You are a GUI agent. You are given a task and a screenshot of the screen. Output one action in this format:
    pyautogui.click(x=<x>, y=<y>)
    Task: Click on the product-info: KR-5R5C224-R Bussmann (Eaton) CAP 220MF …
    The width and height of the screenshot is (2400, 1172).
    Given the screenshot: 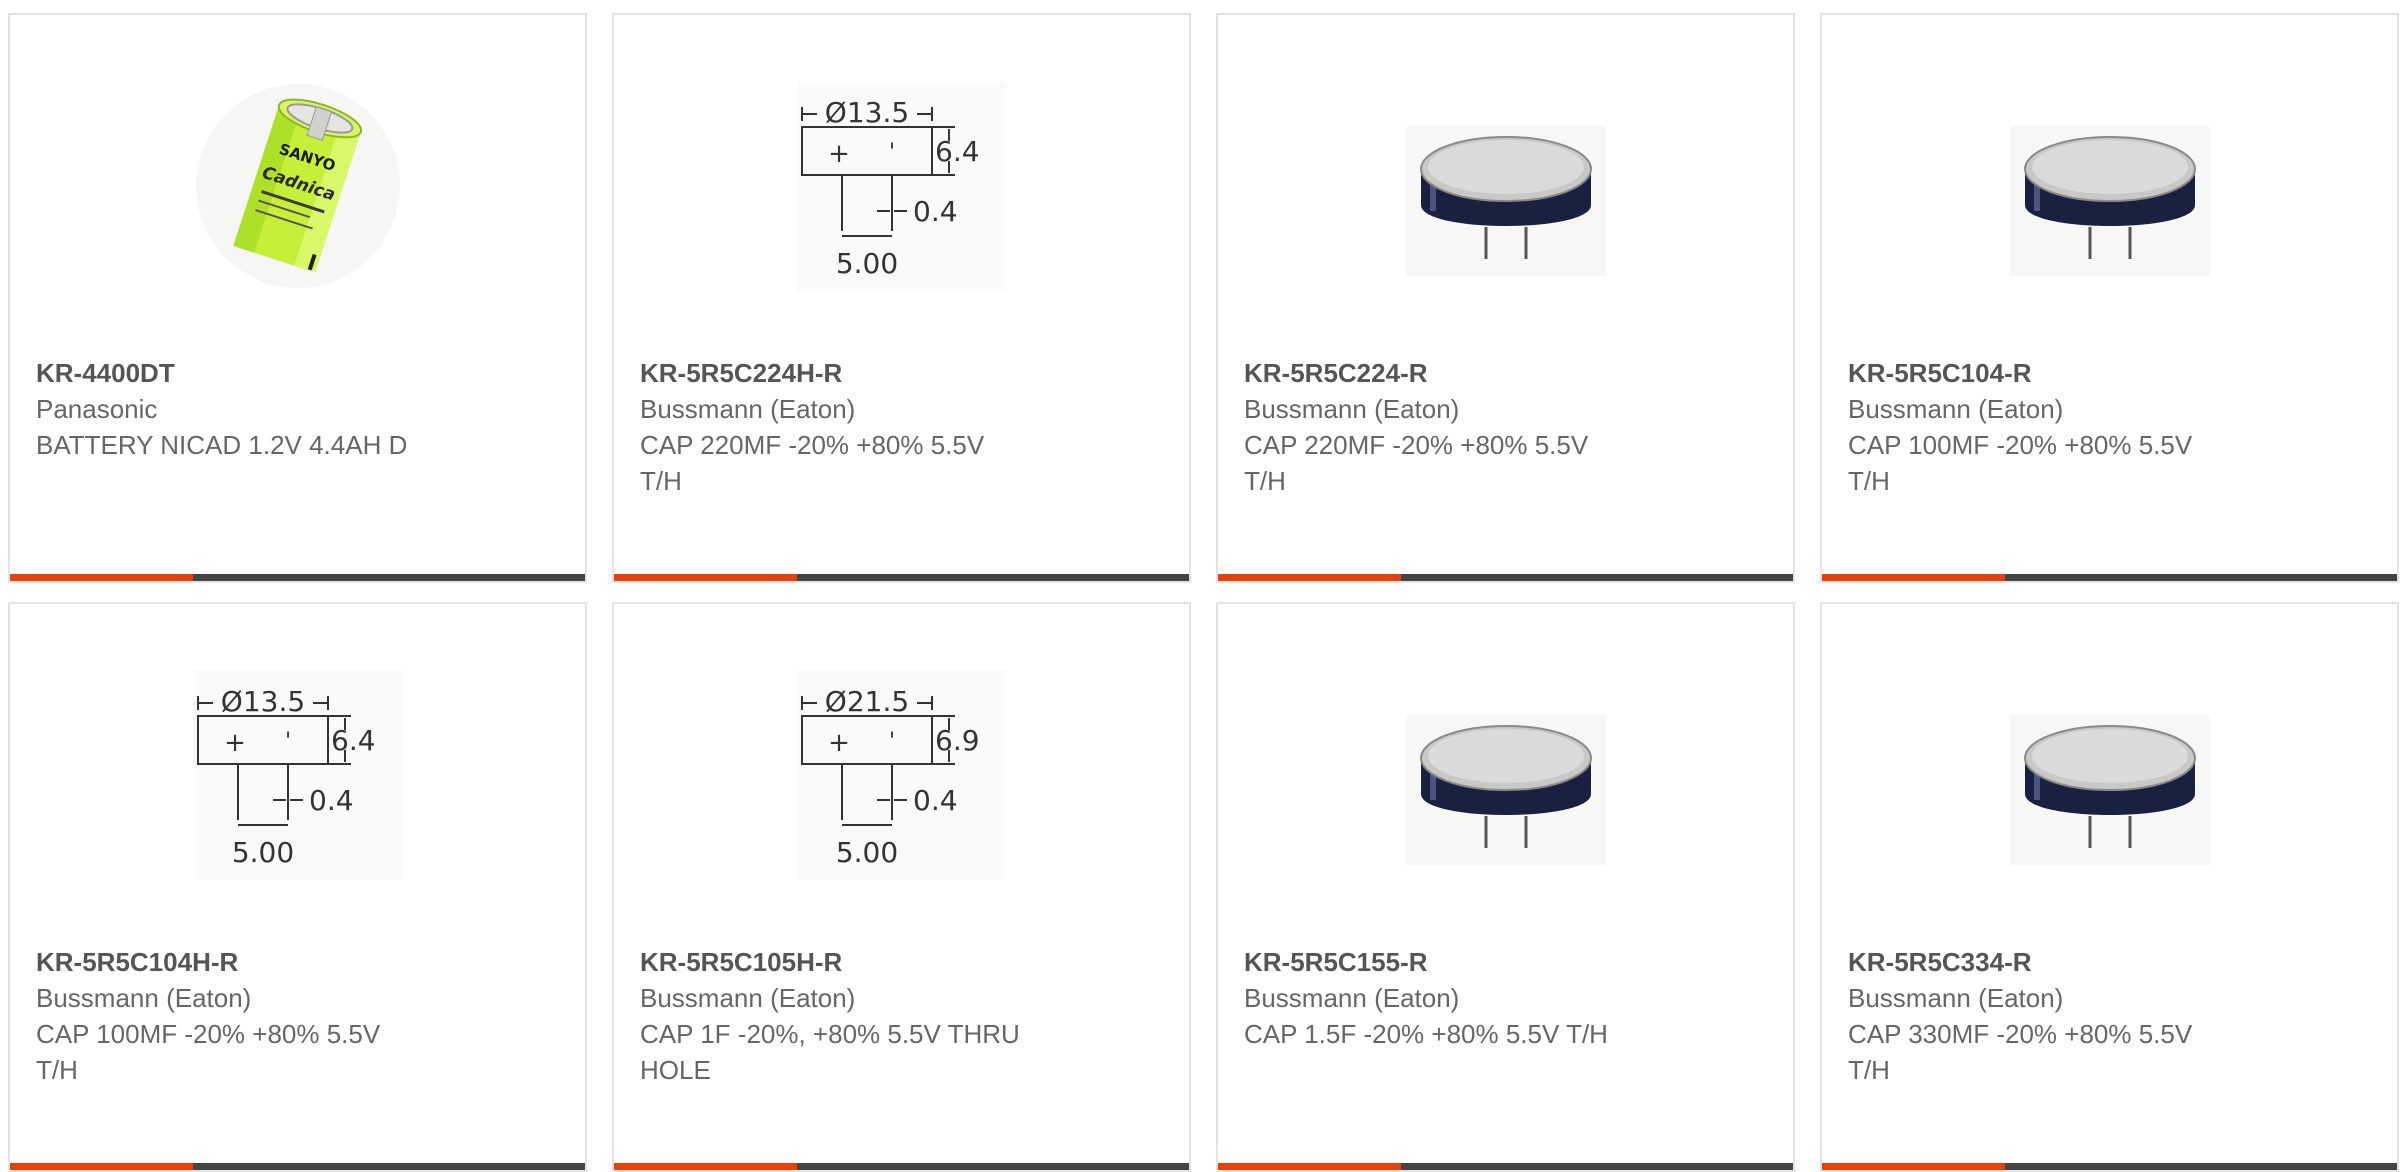 What is the action you would take?
    pyautogui.click(x=1503, y=427)
    